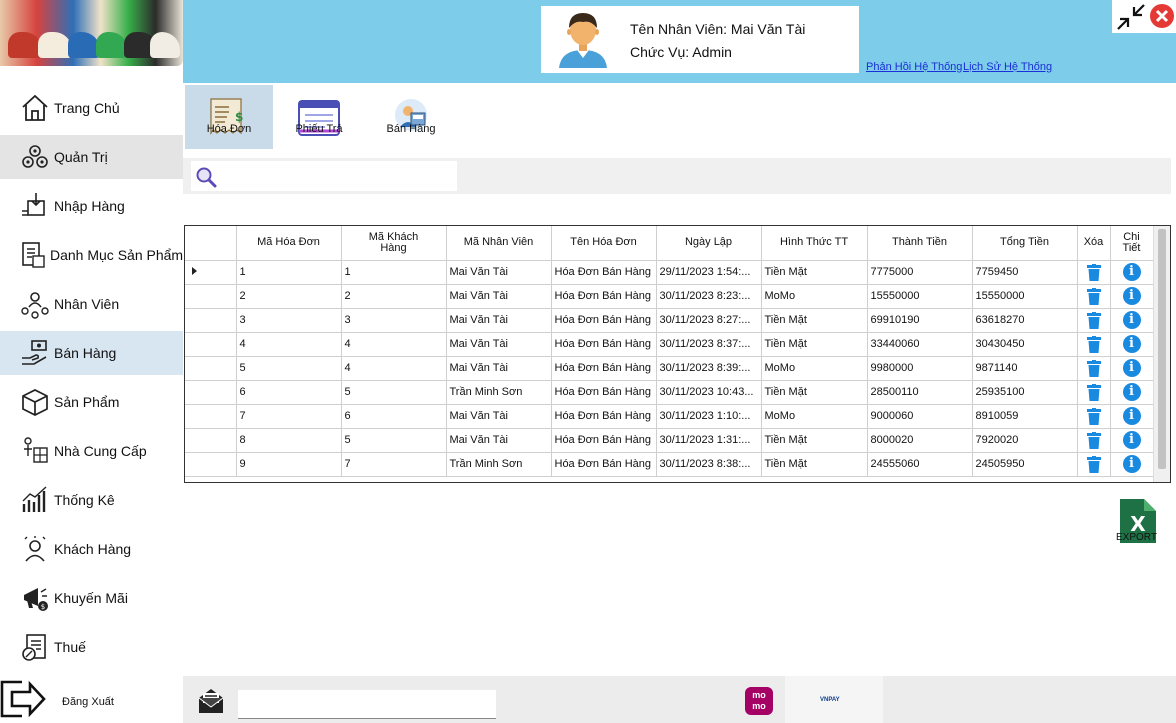  I want to click on close-icon, so click(1162, 16).